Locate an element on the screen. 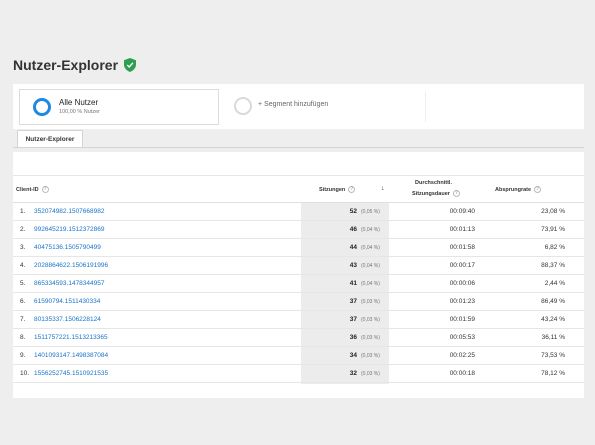 This screenshot has height=445, width=595. bounce-rate-value: 73,53 % is located at coordinates (553, 355).